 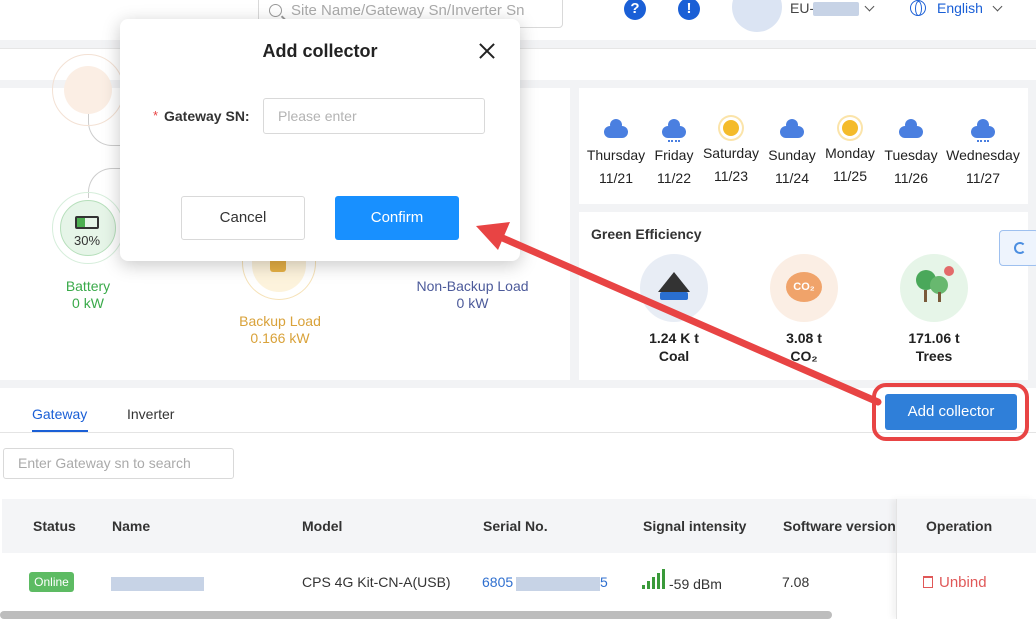 What do you see at coordinates (679, 314) in the screenshot?
I see `annotation-arrow` at bounding box center [679, 314].